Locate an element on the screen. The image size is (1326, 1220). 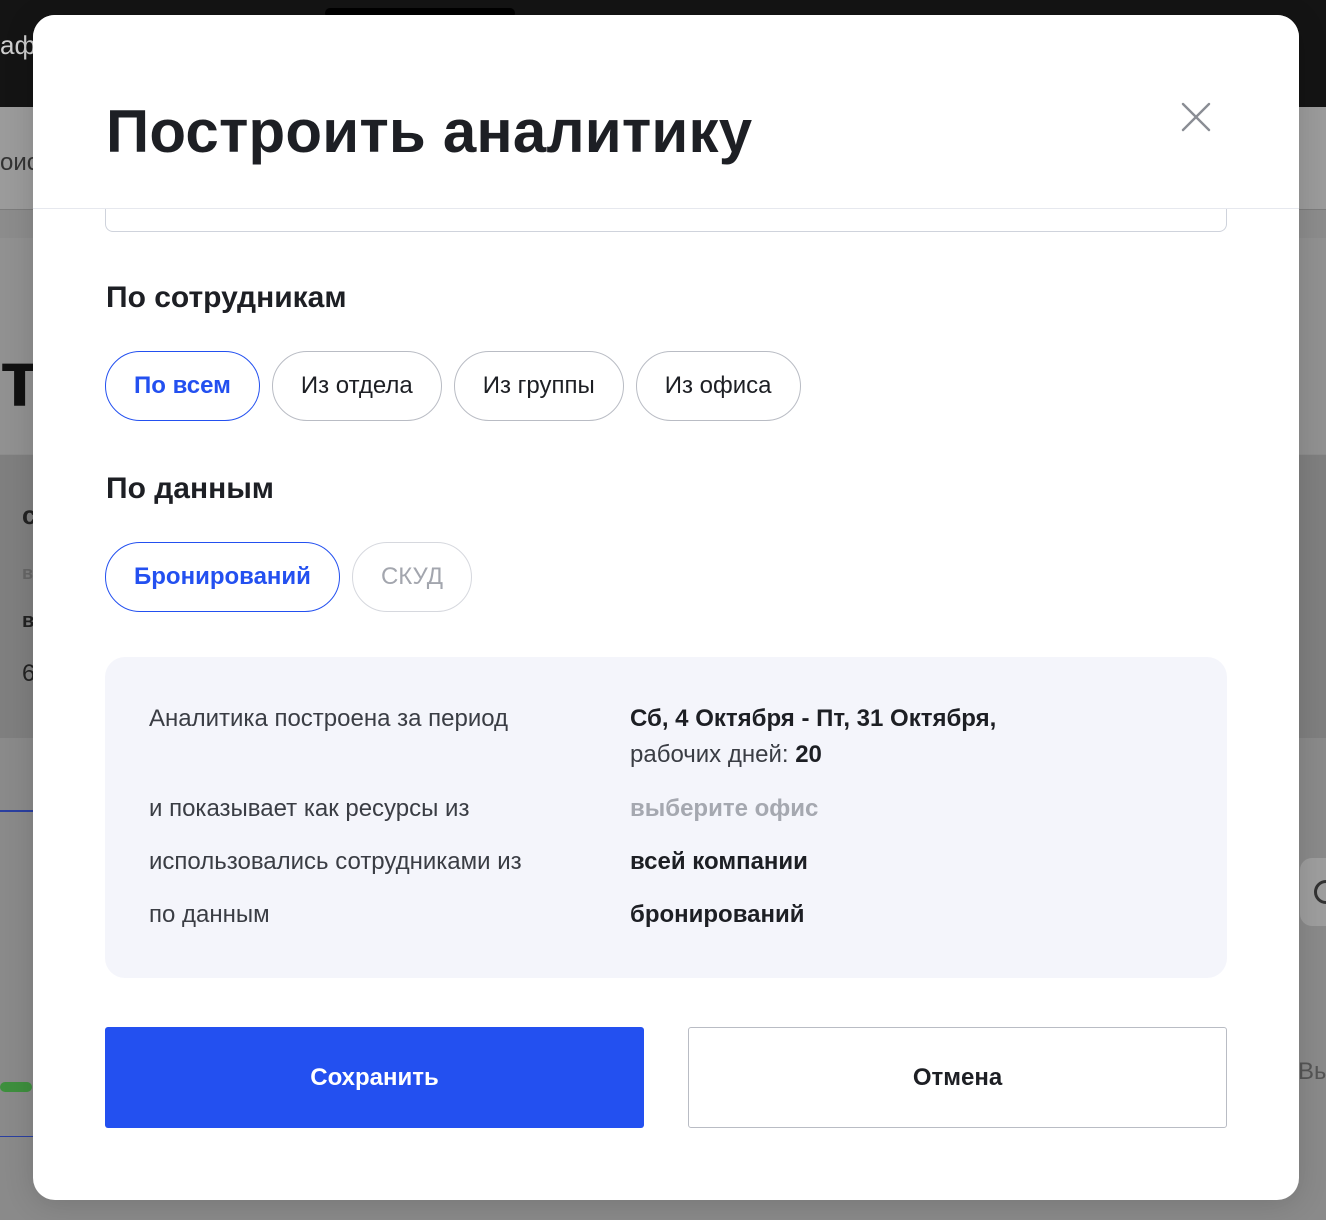
summary-workdays-value: 20 is located at coordinates (808, 754).